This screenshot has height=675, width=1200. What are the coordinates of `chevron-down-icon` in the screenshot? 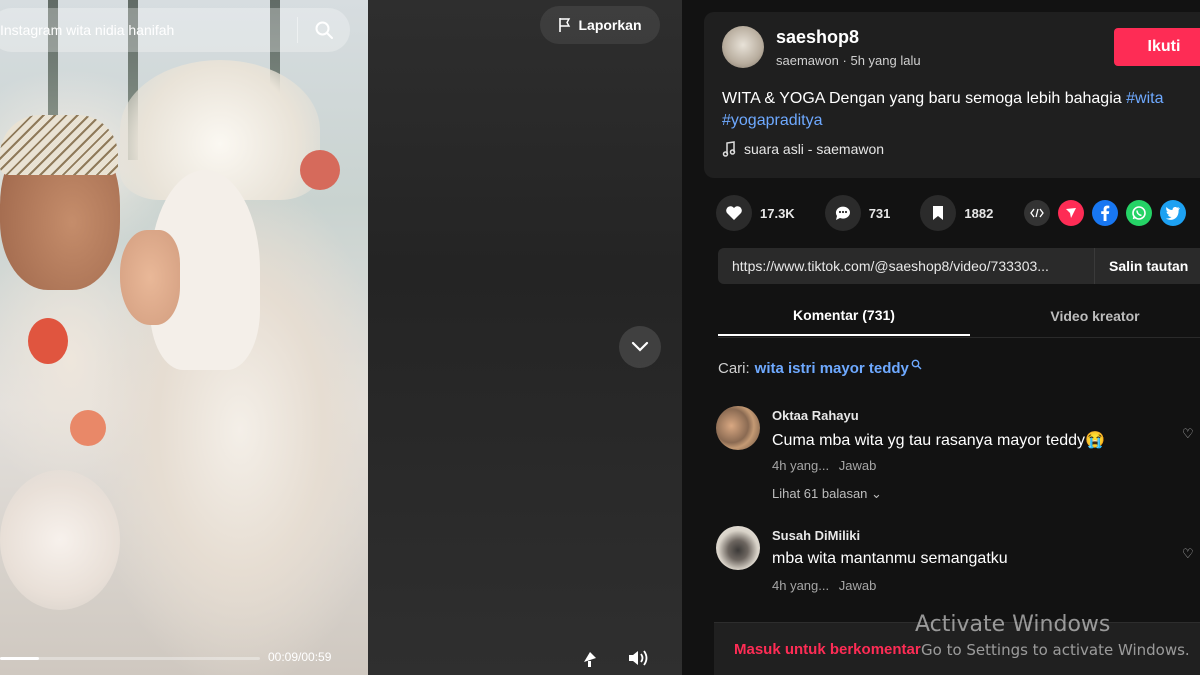 It's located at (640, 346).